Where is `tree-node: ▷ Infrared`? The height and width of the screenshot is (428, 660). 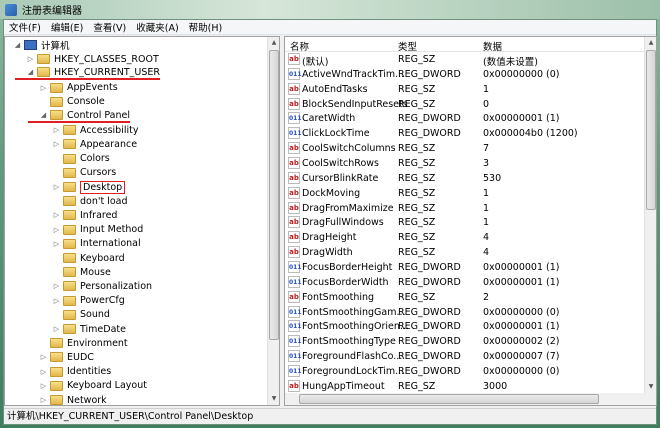
tree-node: ▷ Infrared is located at coordinates (85, 215).